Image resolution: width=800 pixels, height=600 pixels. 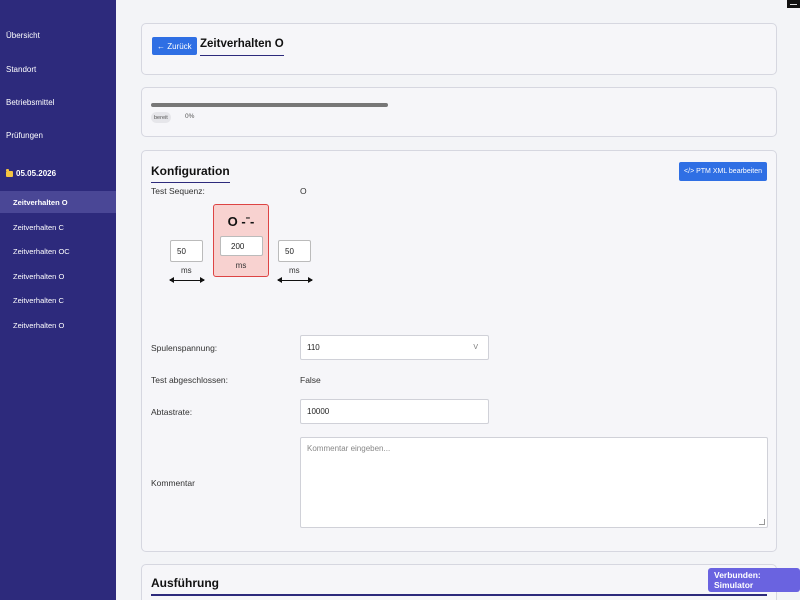 I want to click on resize-handle-icon, so click(x=762, y=522).